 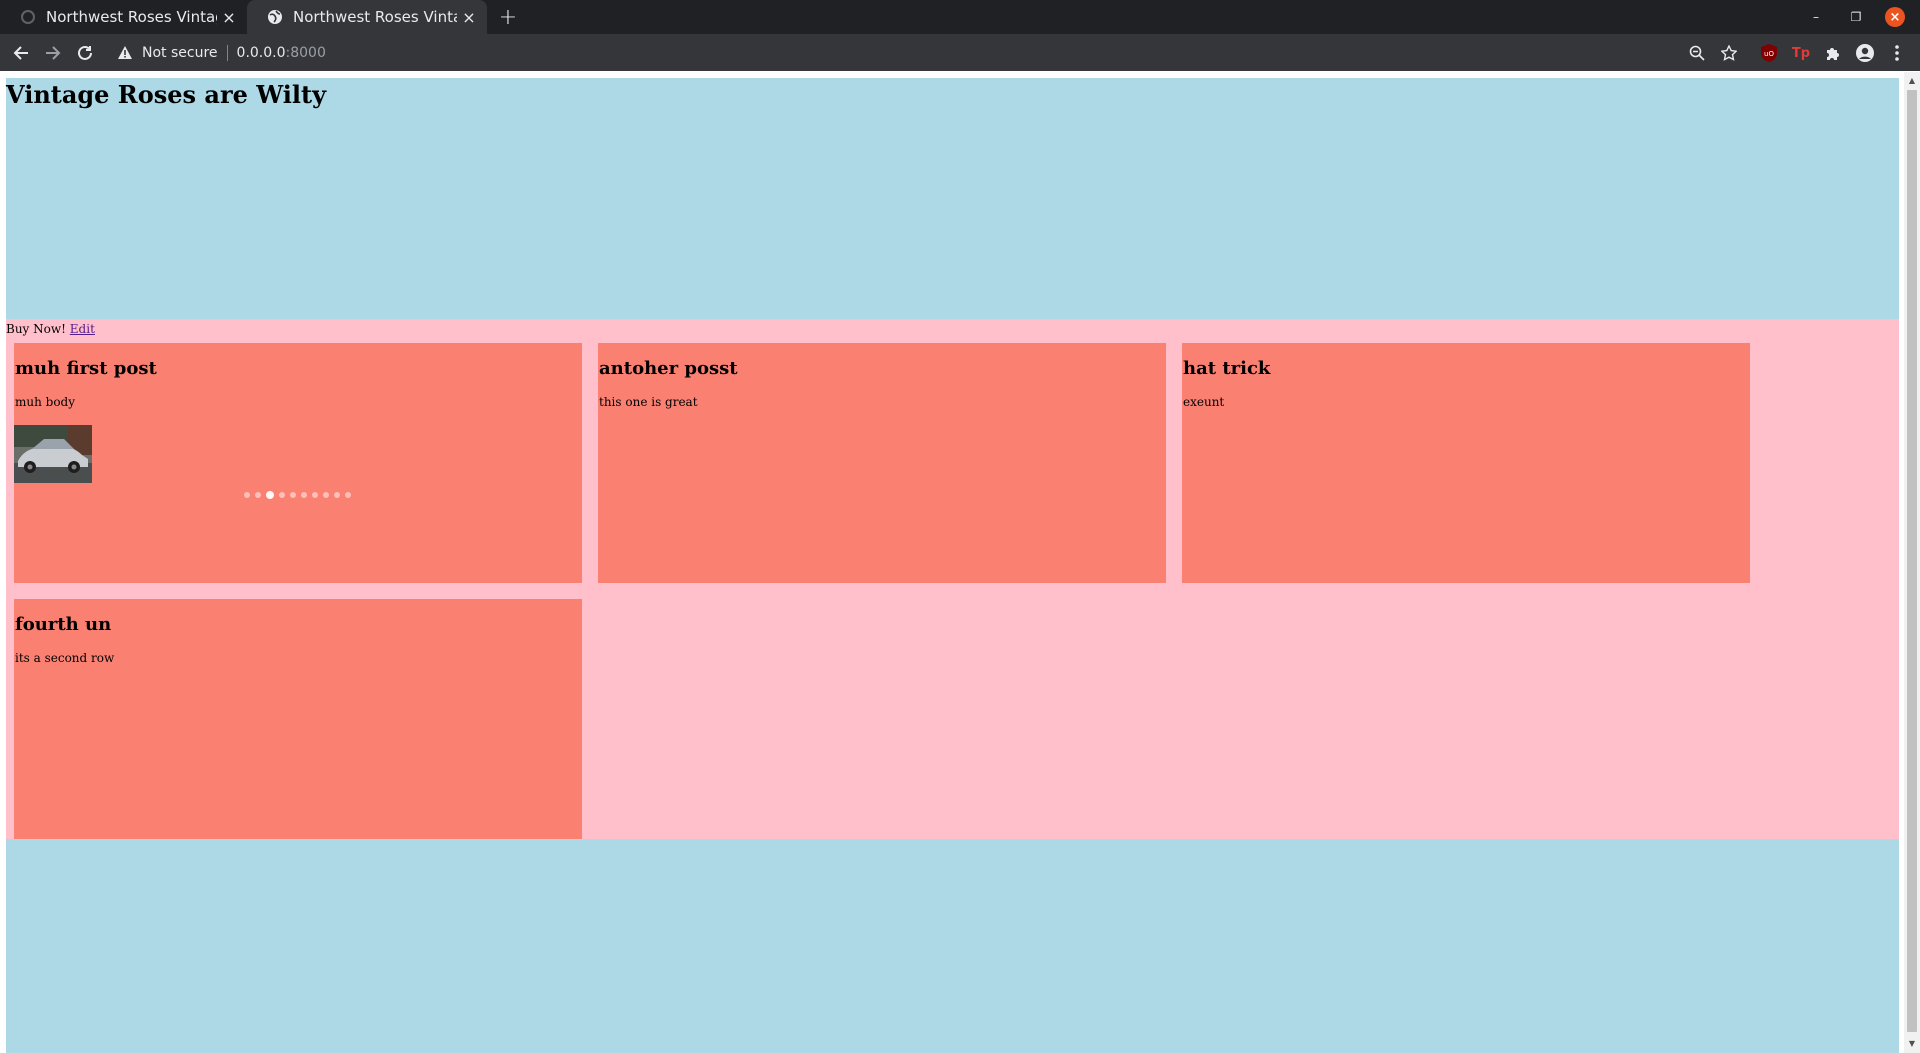 I want to click on ublock-shield-icon: uO, so click(x=1769, y=53).